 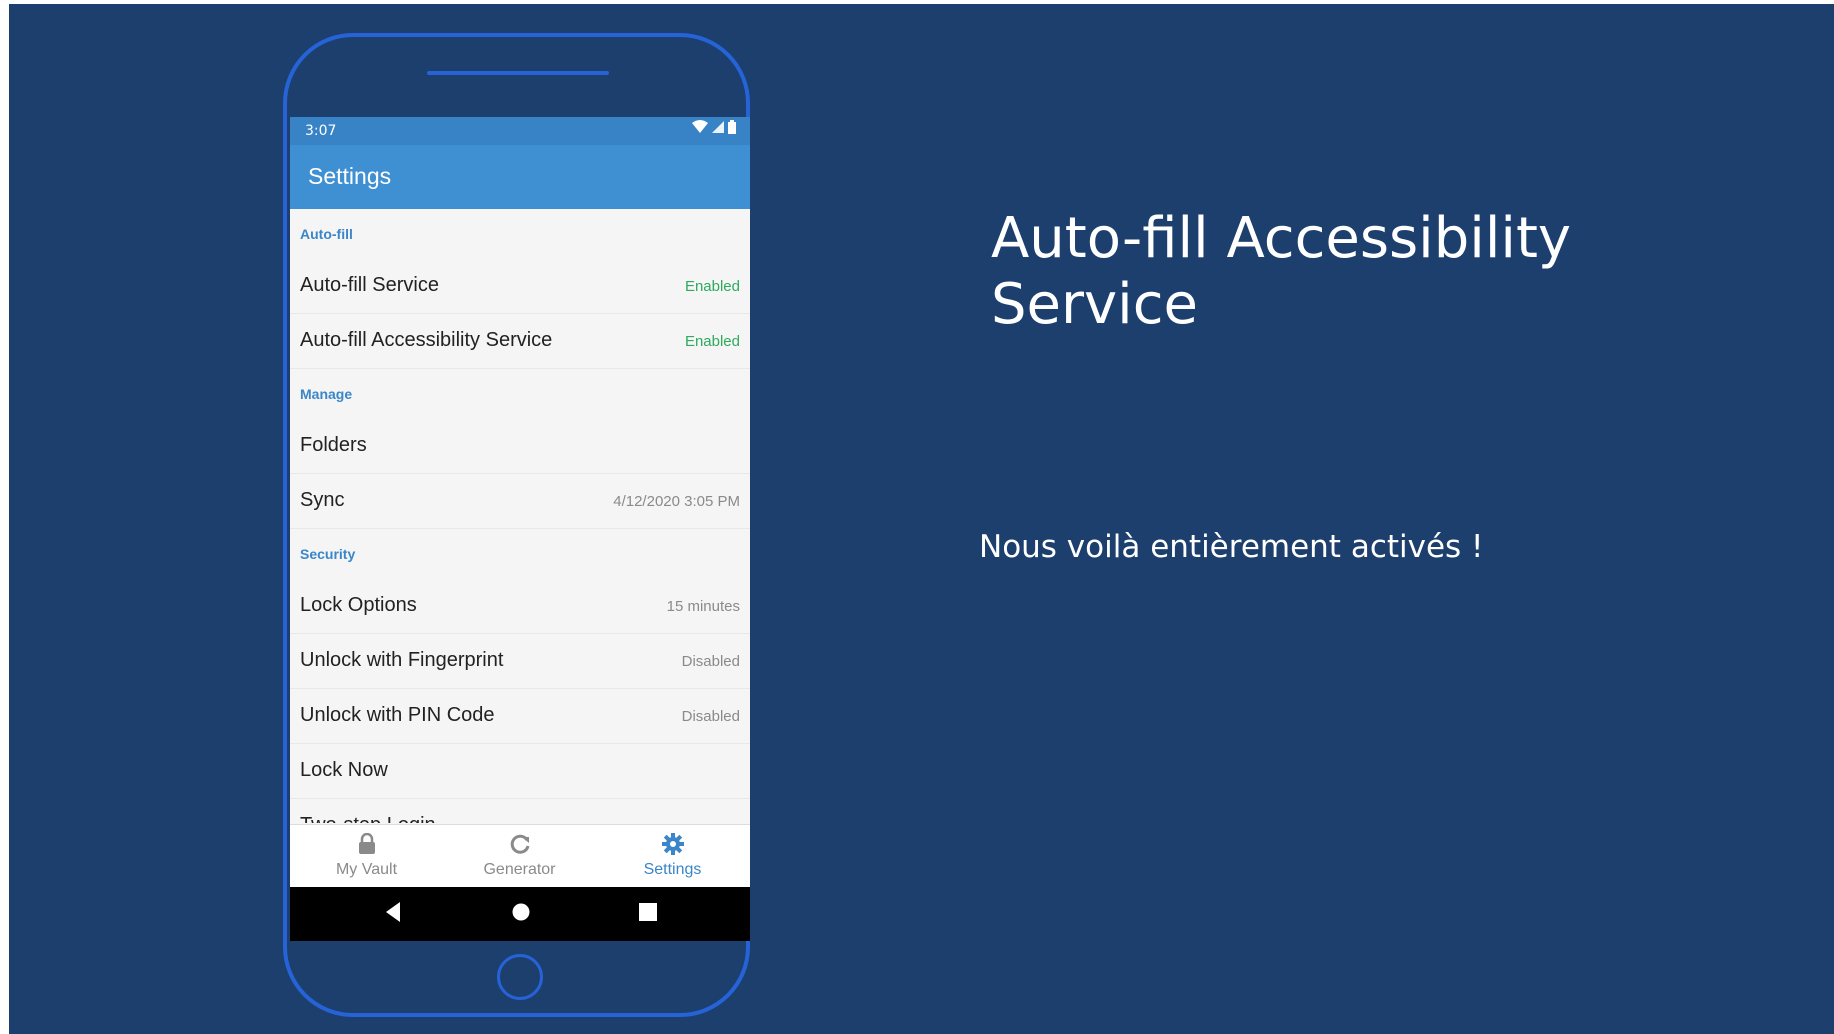 I want to click on slide-subtext: Nous voilà entièrement activés !, so click(x=1231, y=547).